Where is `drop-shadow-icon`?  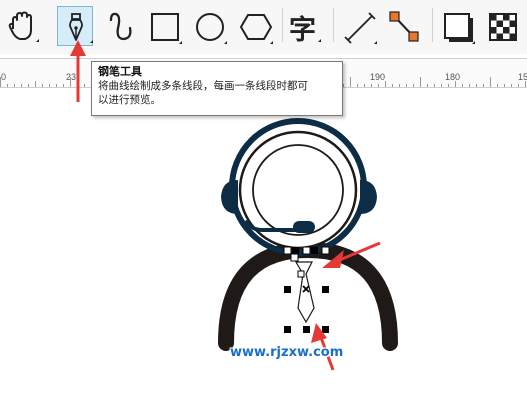 drop-shadow-icon is located at coordinates (459, 28).